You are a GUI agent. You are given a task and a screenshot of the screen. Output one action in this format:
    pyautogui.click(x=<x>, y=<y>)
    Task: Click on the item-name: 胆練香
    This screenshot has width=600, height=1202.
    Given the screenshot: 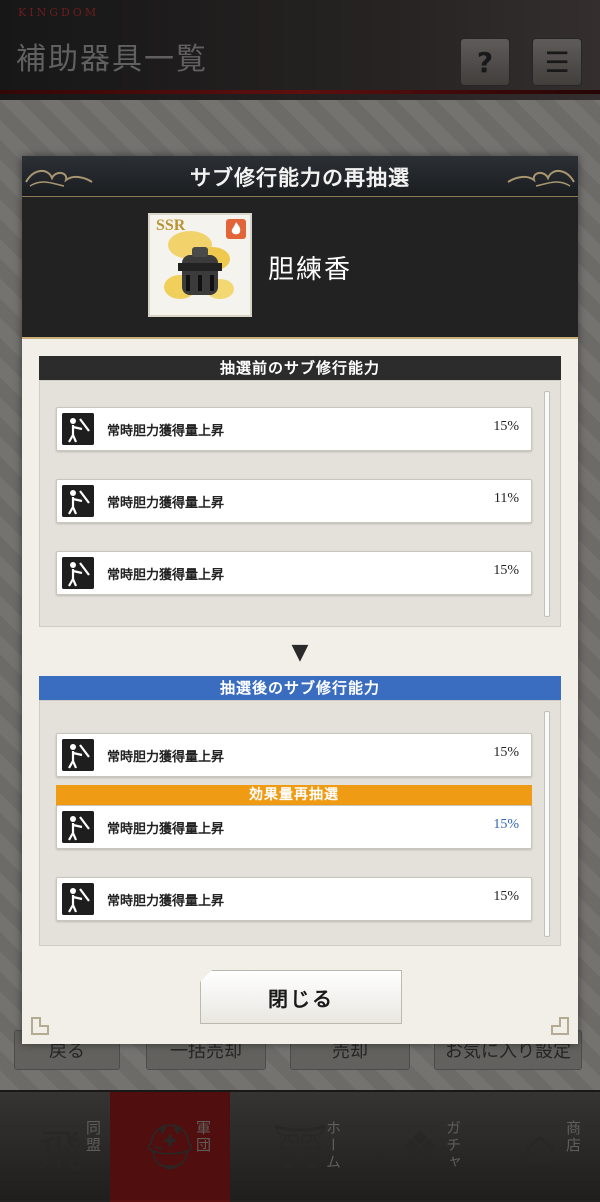 What is the action you would take?
    pyautogui.click(x=310, y=270)
    